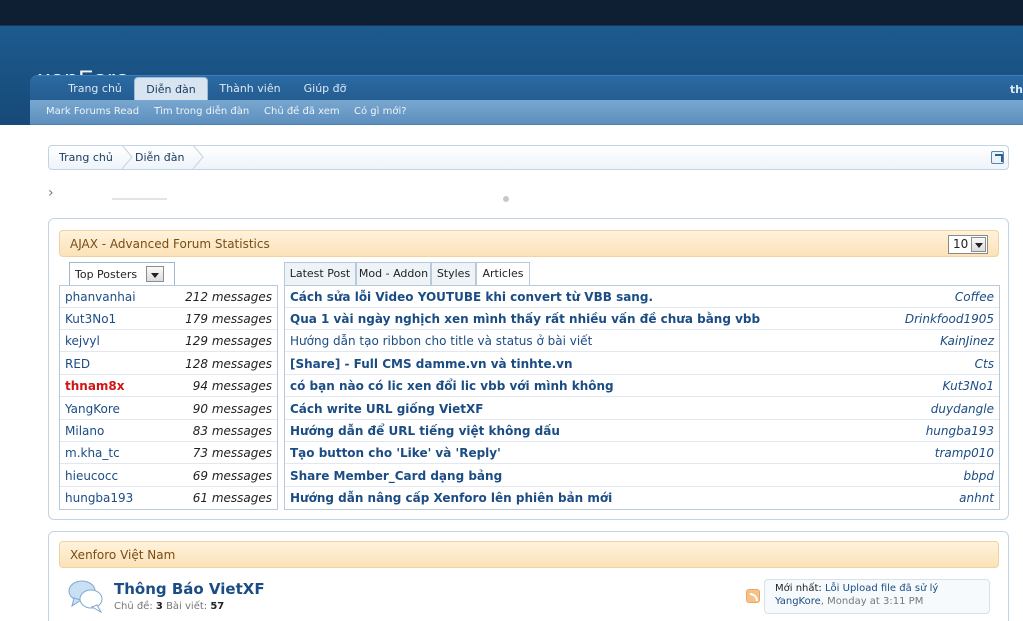  I want to click on thread-author: bbpd, so click(979, 476).